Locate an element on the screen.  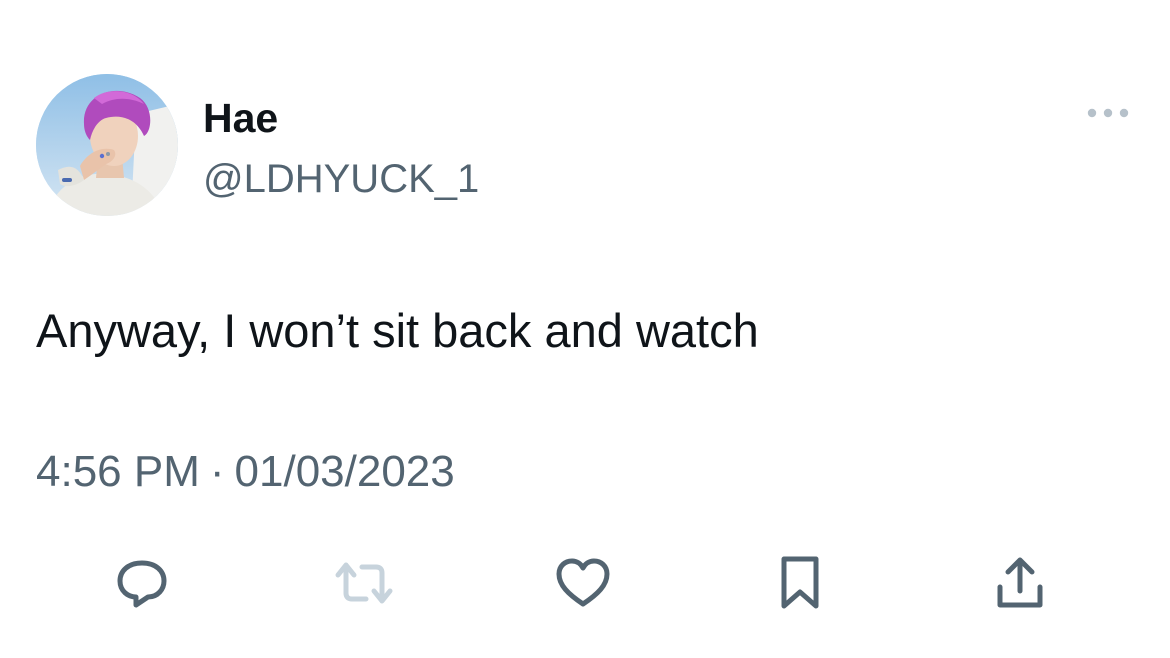
reply-bubble-icon is located at coordinates (142, 583).